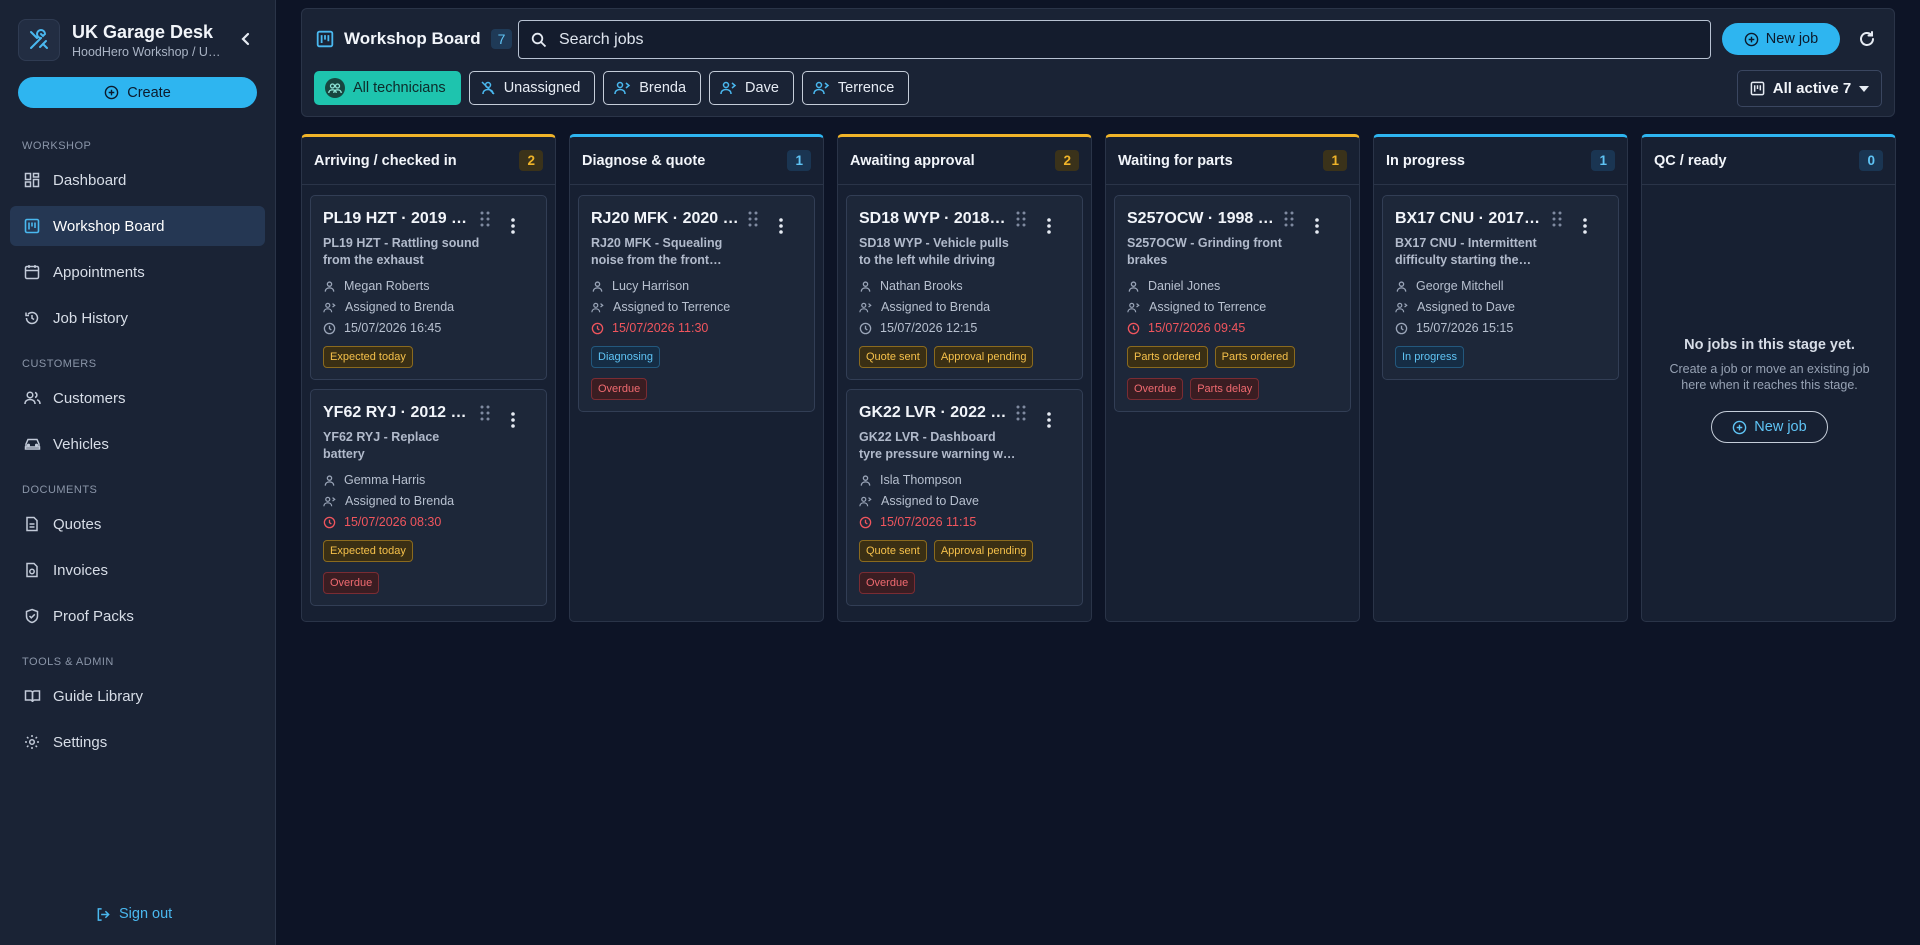 This screenshot has width=1920, height=945. Describe the element at coordinates (143, 31) in the screenshot. I see `brand-title: UK Garage Desk` at that location.